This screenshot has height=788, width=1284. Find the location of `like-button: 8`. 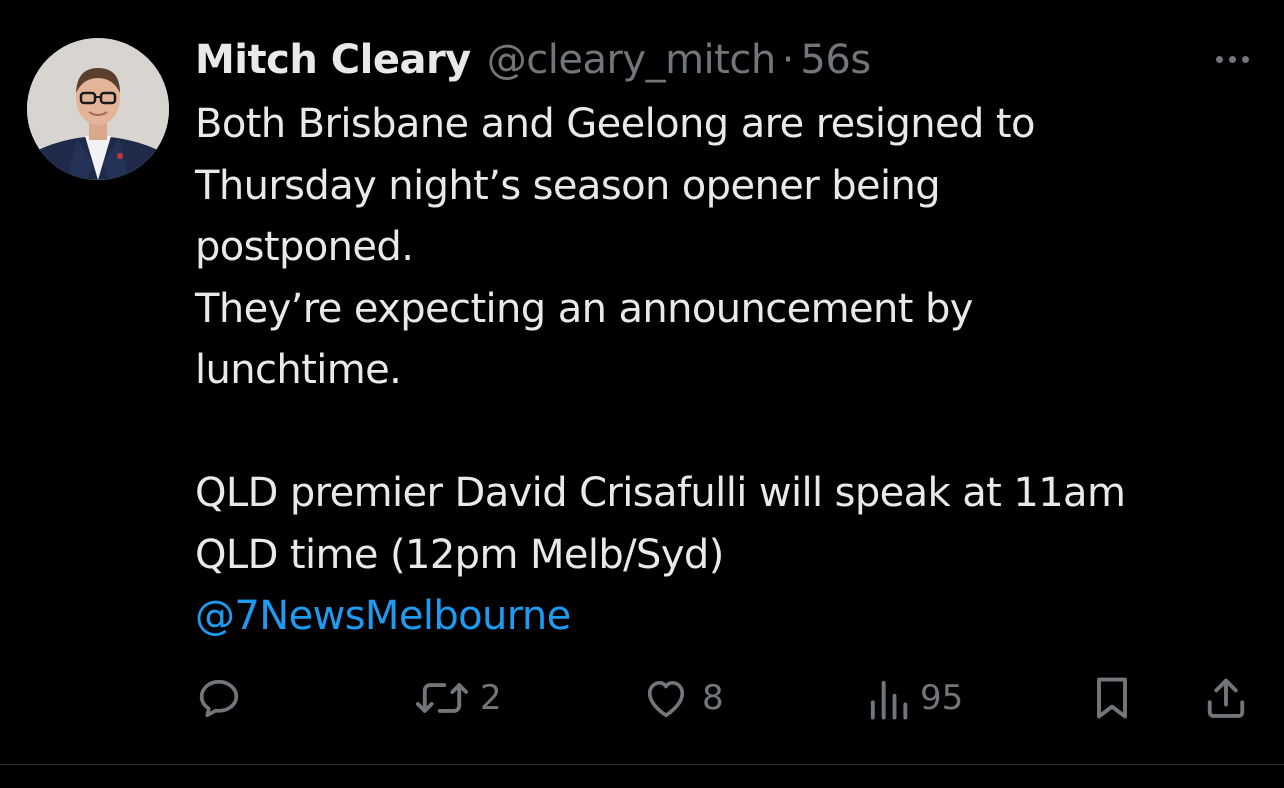

like-button: 8 is located at coordinates (682, 698).